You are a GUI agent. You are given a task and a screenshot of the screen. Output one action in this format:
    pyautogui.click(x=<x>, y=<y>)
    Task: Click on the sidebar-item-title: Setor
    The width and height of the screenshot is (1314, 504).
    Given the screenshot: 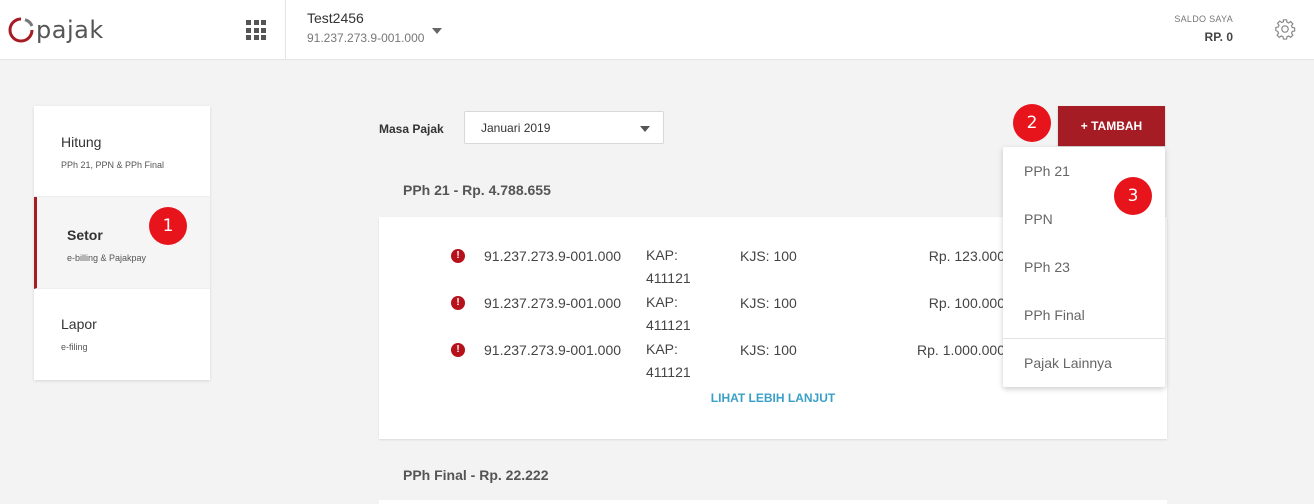 What is the action you would take?
    pyautogui.click(x=85, y=235)
    